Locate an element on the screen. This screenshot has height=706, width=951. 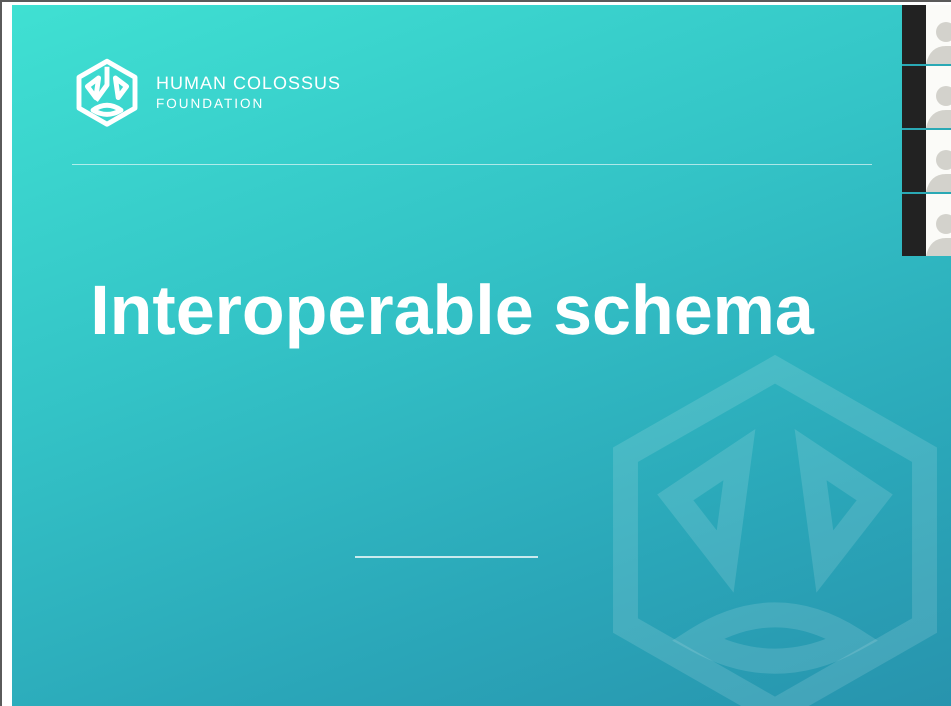
slide-title: Interoperable schema is located at coordinates (452, 310).